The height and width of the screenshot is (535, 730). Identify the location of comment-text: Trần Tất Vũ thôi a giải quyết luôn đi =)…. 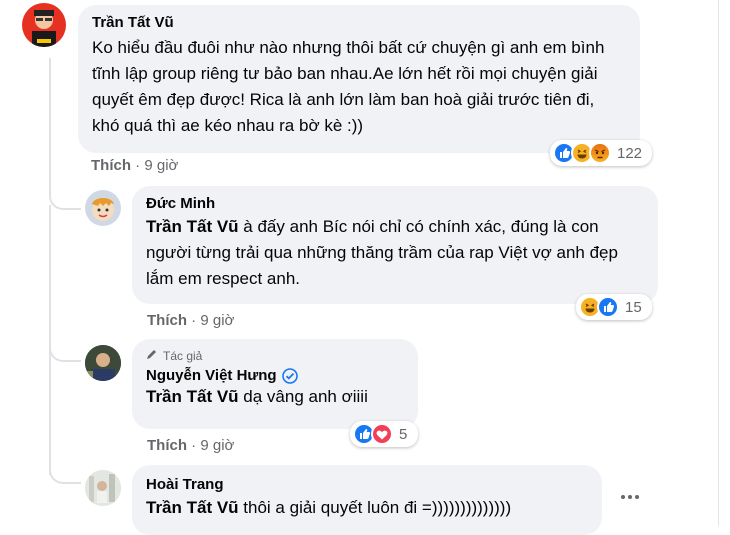
(367, 508).